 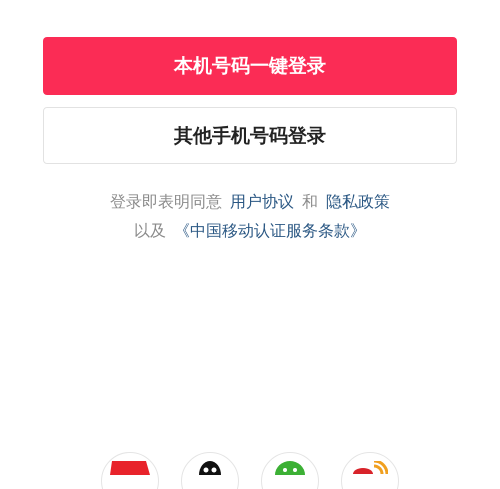 What do you see at coordinates (270, 231) in the screenshot?
I see `agreement-link: 《中国移动认证服务条款》` at bounding box center [270, 231].